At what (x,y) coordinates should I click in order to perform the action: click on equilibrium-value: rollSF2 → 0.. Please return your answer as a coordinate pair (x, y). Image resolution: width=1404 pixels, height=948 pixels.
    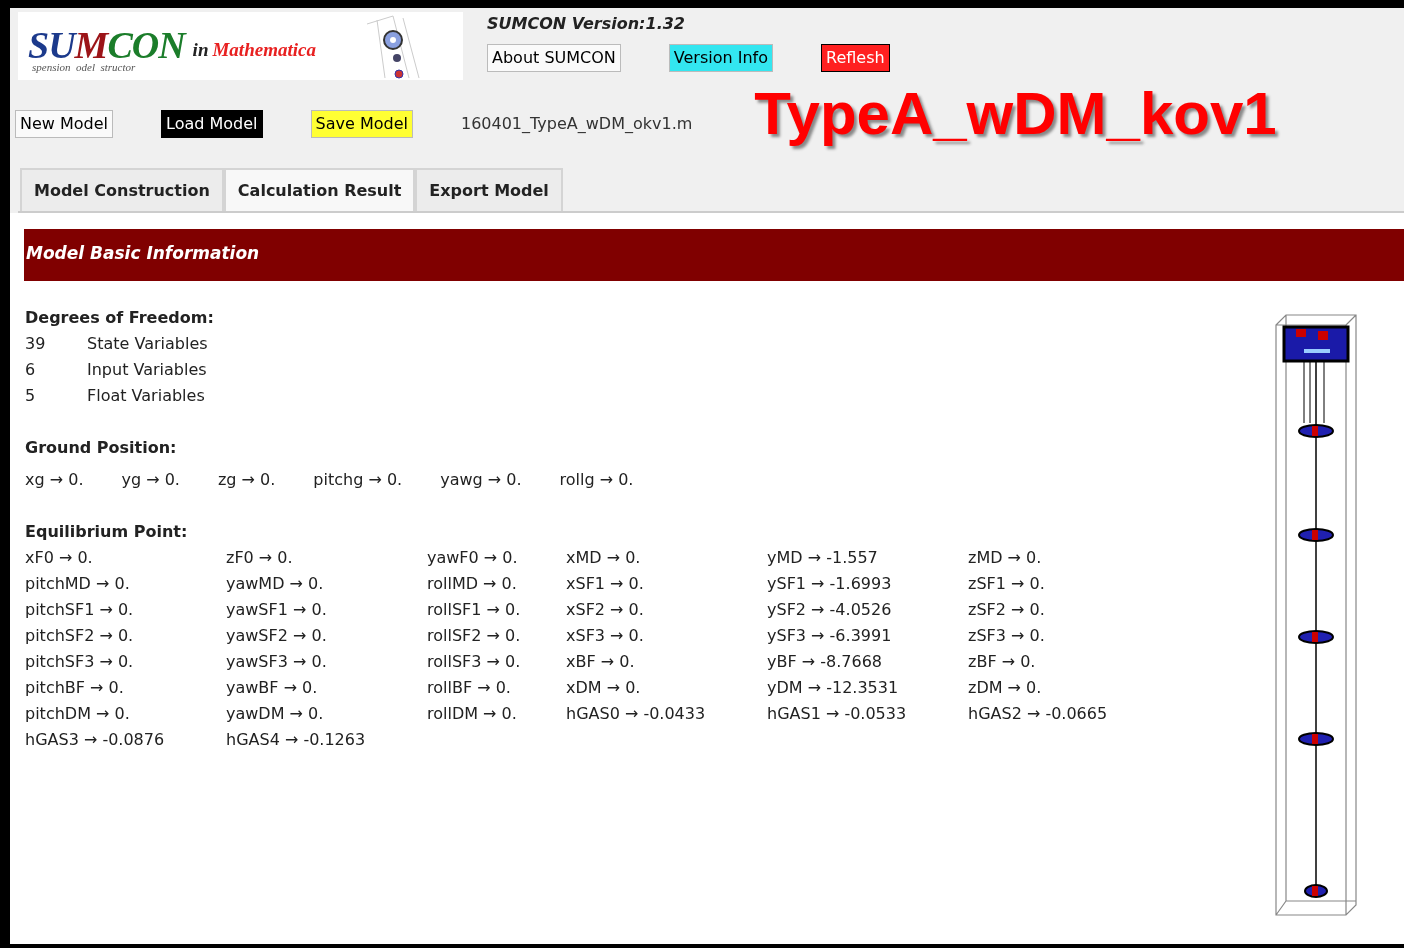
    Looking at the image, I should click on (474, 636).